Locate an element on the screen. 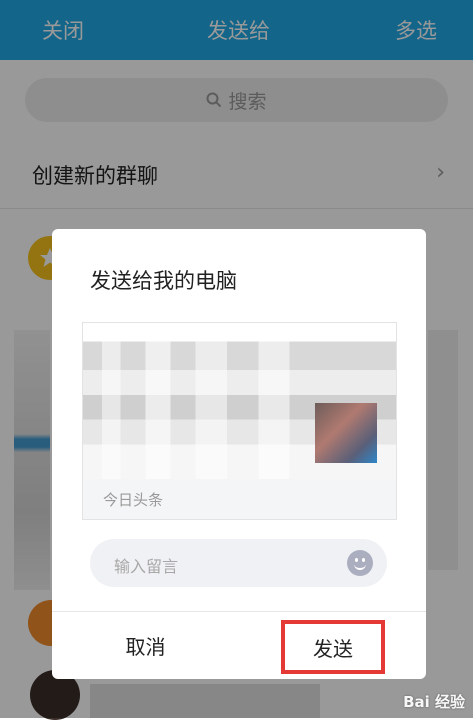  card-source: 今日头条 is located at coordinates (133, 500).